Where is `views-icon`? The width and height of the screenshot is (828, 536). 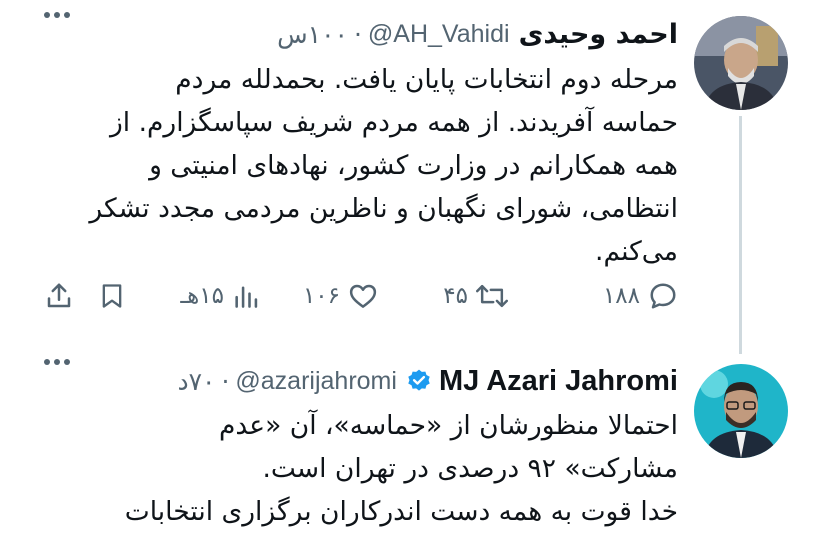
views-icon is located at coordinates (246, 297).